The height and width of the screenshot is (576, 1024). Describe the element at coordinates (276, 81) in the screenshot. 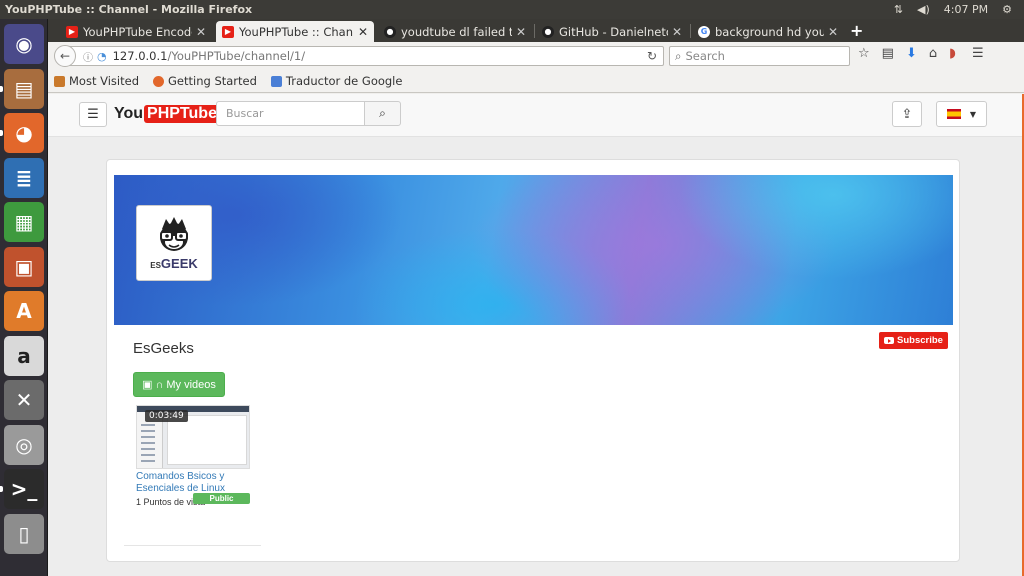

I see `translate-icon` at that location.